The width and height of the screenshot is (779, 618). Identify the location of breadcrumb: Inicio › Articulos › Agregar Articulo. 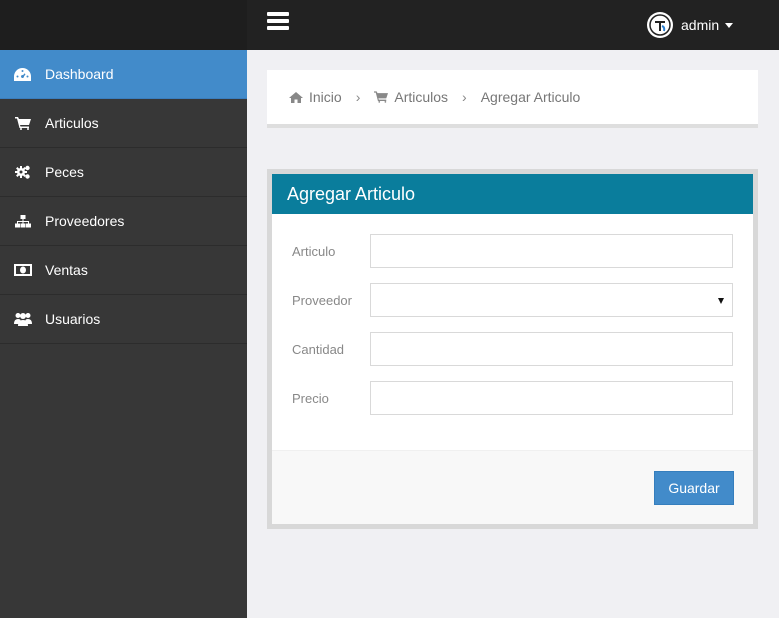
(512, 99).